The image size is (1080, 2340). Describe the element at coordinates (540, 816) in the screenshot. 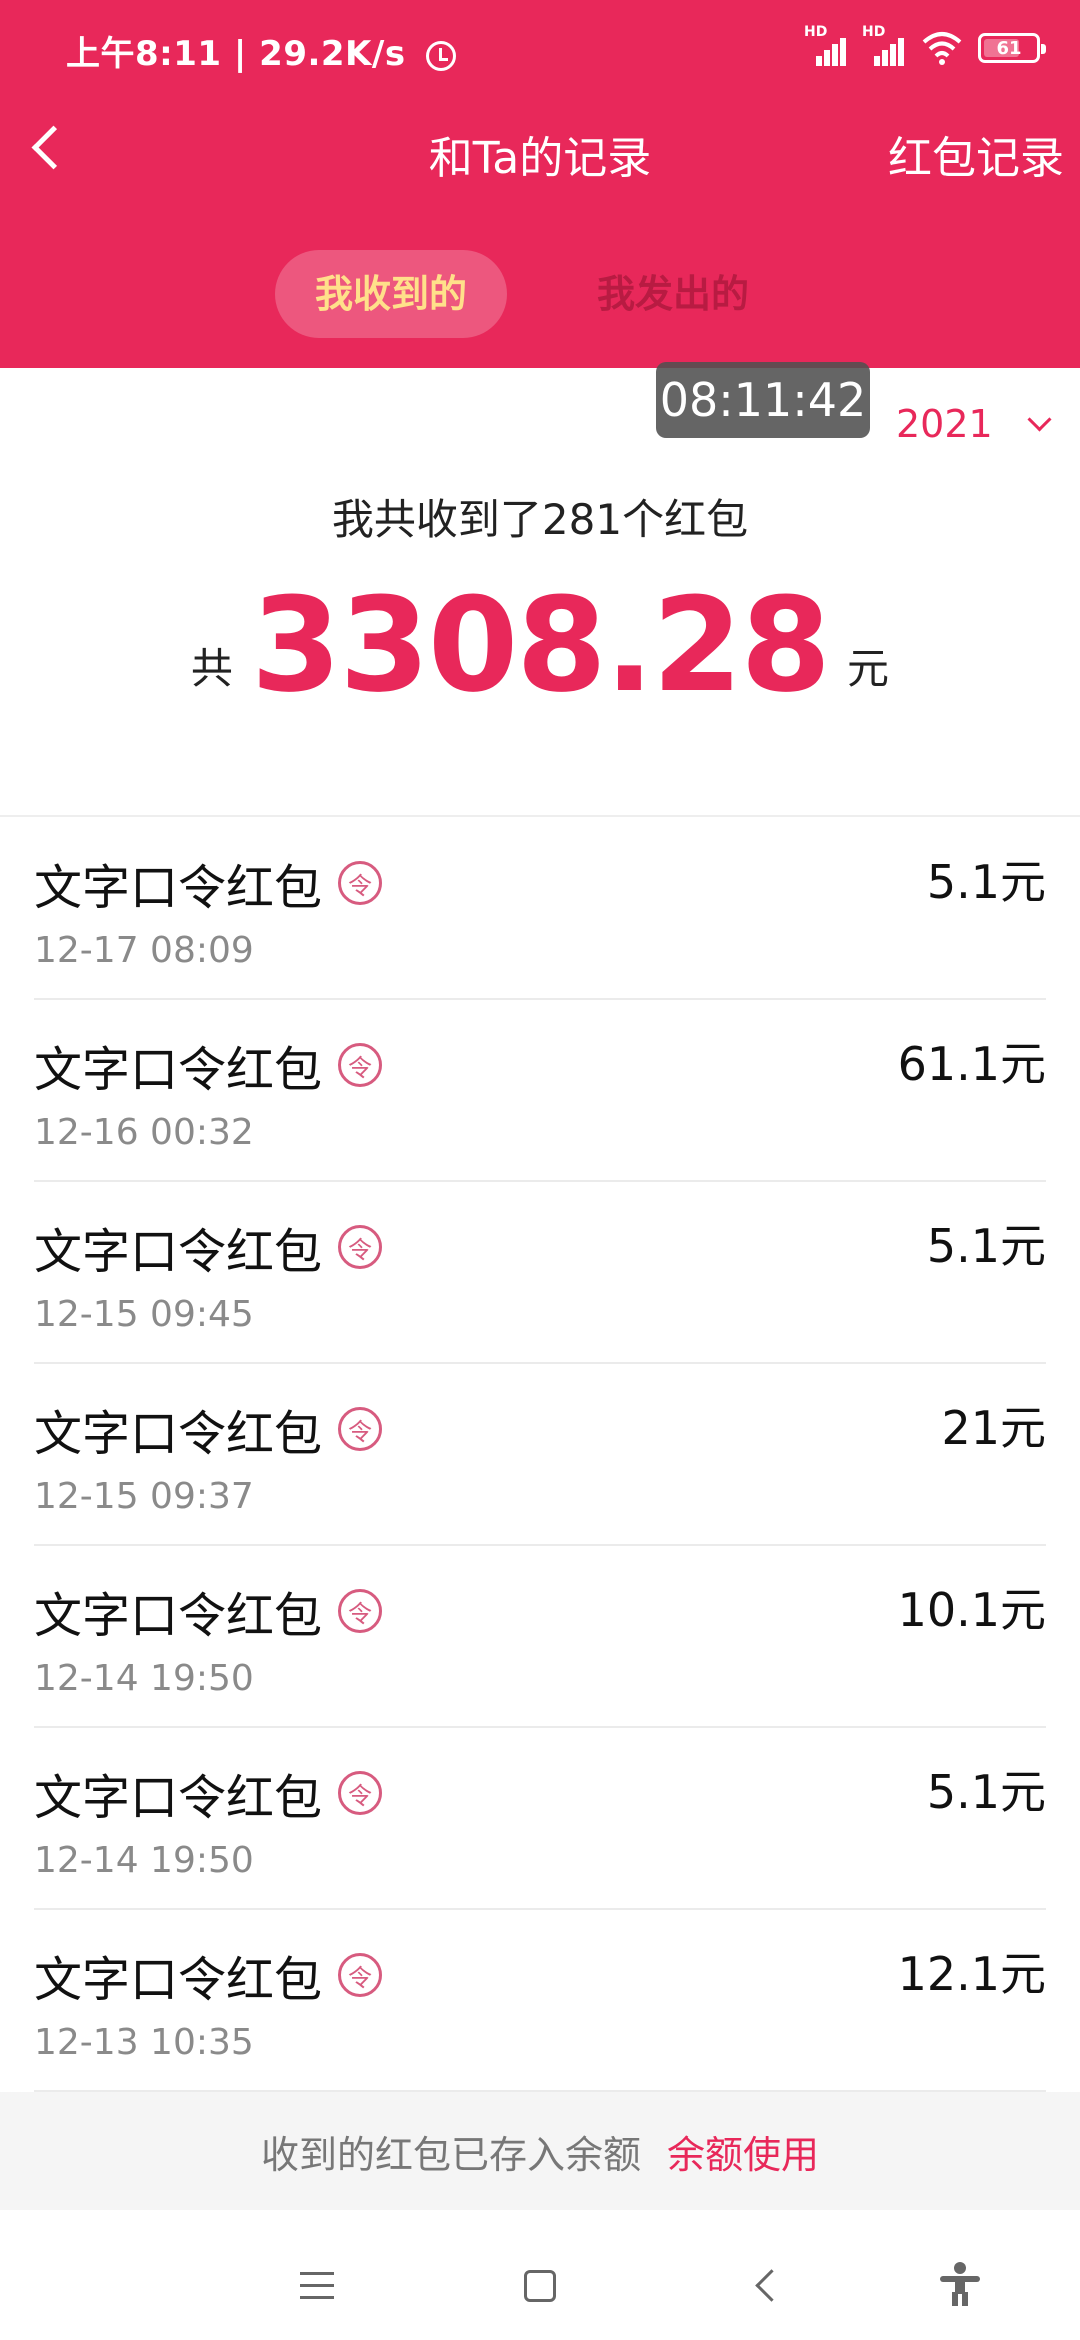

I see `divider` at that location.